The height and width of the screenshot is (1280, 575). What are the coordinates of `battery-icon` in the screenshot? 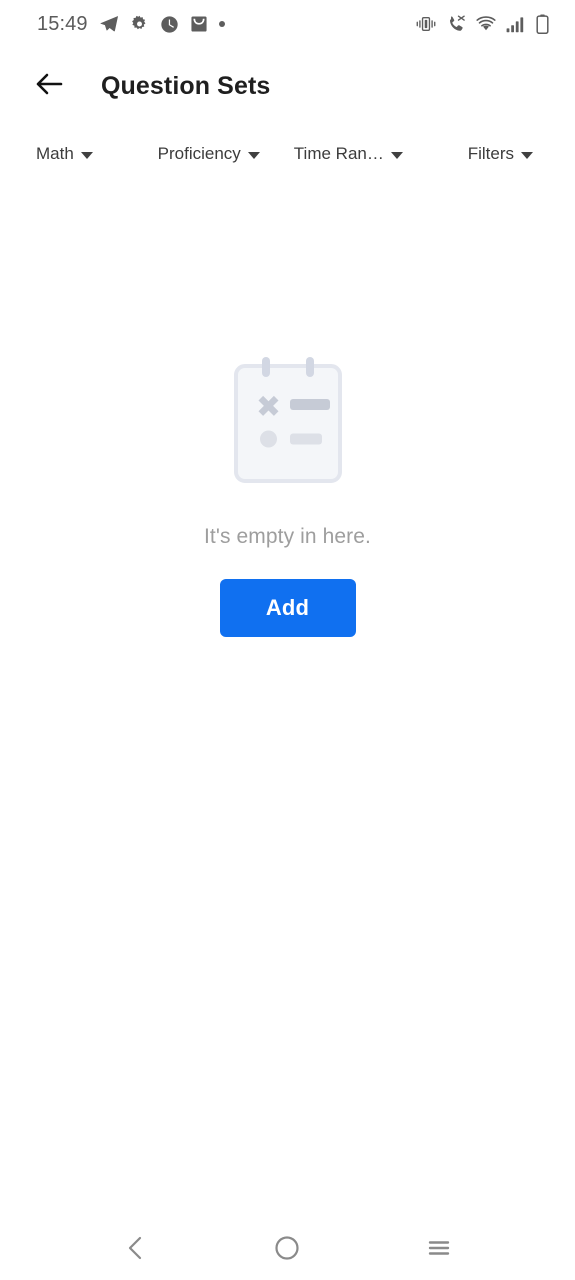 It's located at (542, 24).